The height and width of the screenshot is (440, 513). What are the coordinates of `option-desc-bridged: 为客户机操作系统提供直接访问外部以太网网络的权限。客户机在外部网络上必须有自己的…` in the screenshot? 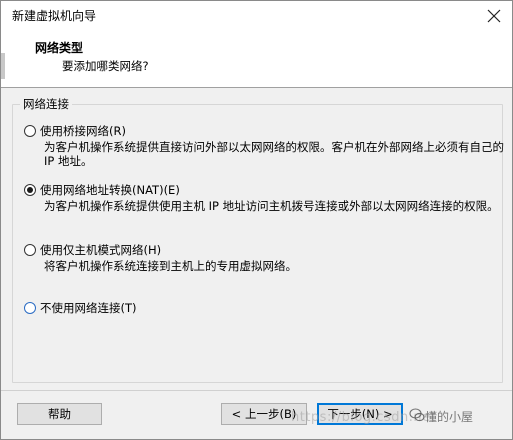 It's located at (274, 154).